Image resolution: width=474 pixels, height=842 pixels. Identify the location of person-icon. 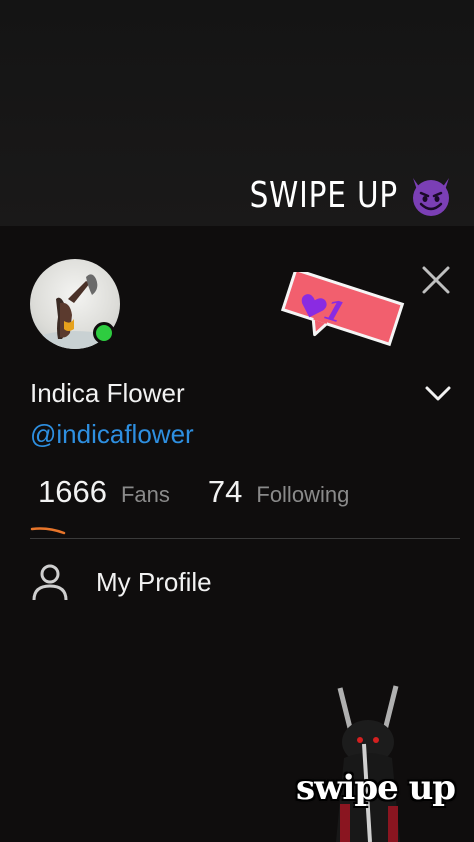
(50, 582).